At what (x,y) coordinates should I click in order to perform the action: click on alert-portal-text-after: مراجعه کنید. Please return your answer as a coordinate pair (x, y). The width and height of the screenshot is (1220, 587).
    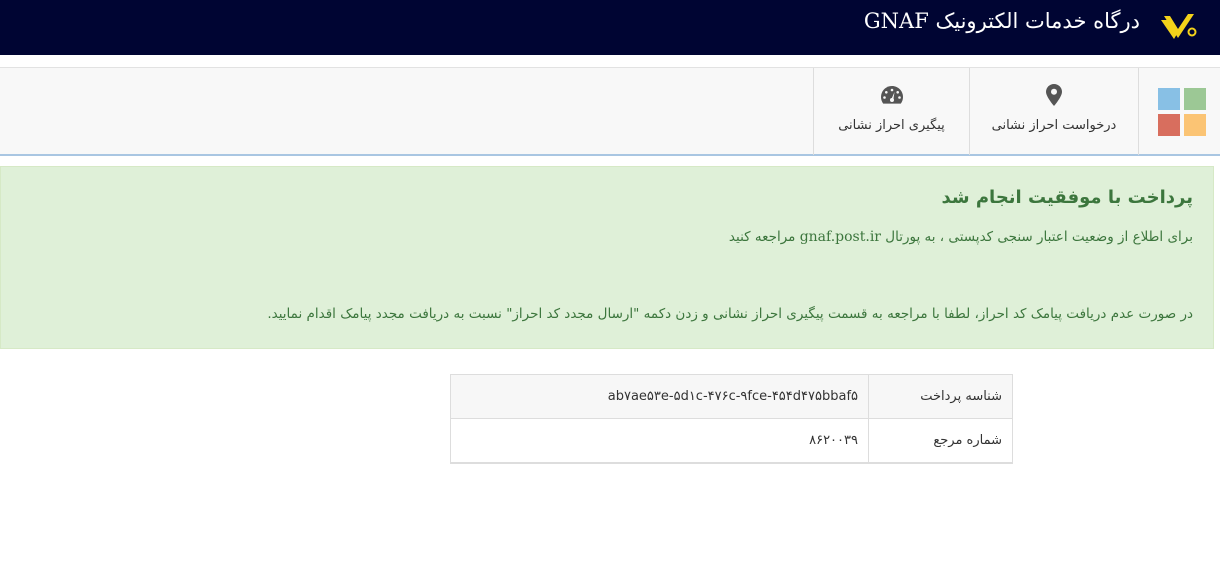
    Looking at the image, I should click on (762, 237).